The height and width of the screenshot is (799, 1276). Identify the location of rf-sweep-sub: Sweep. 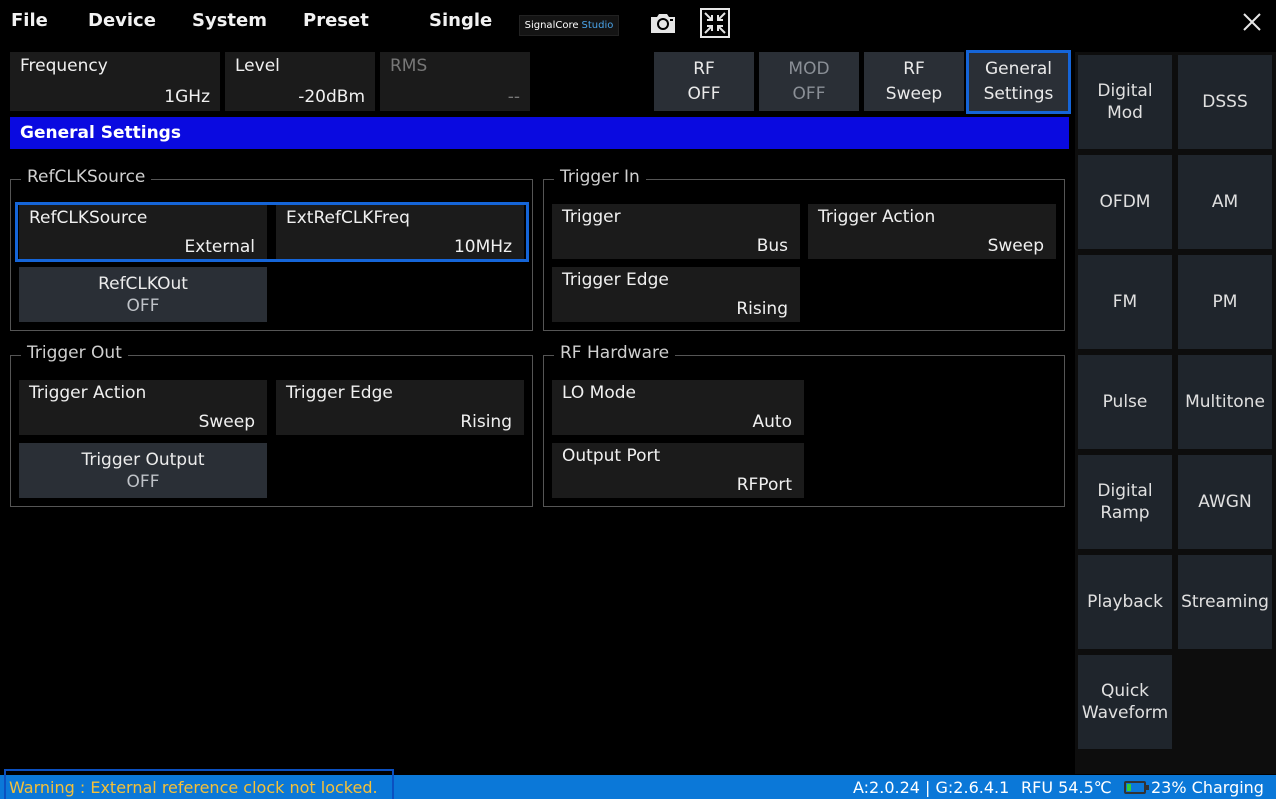
(914, 93).